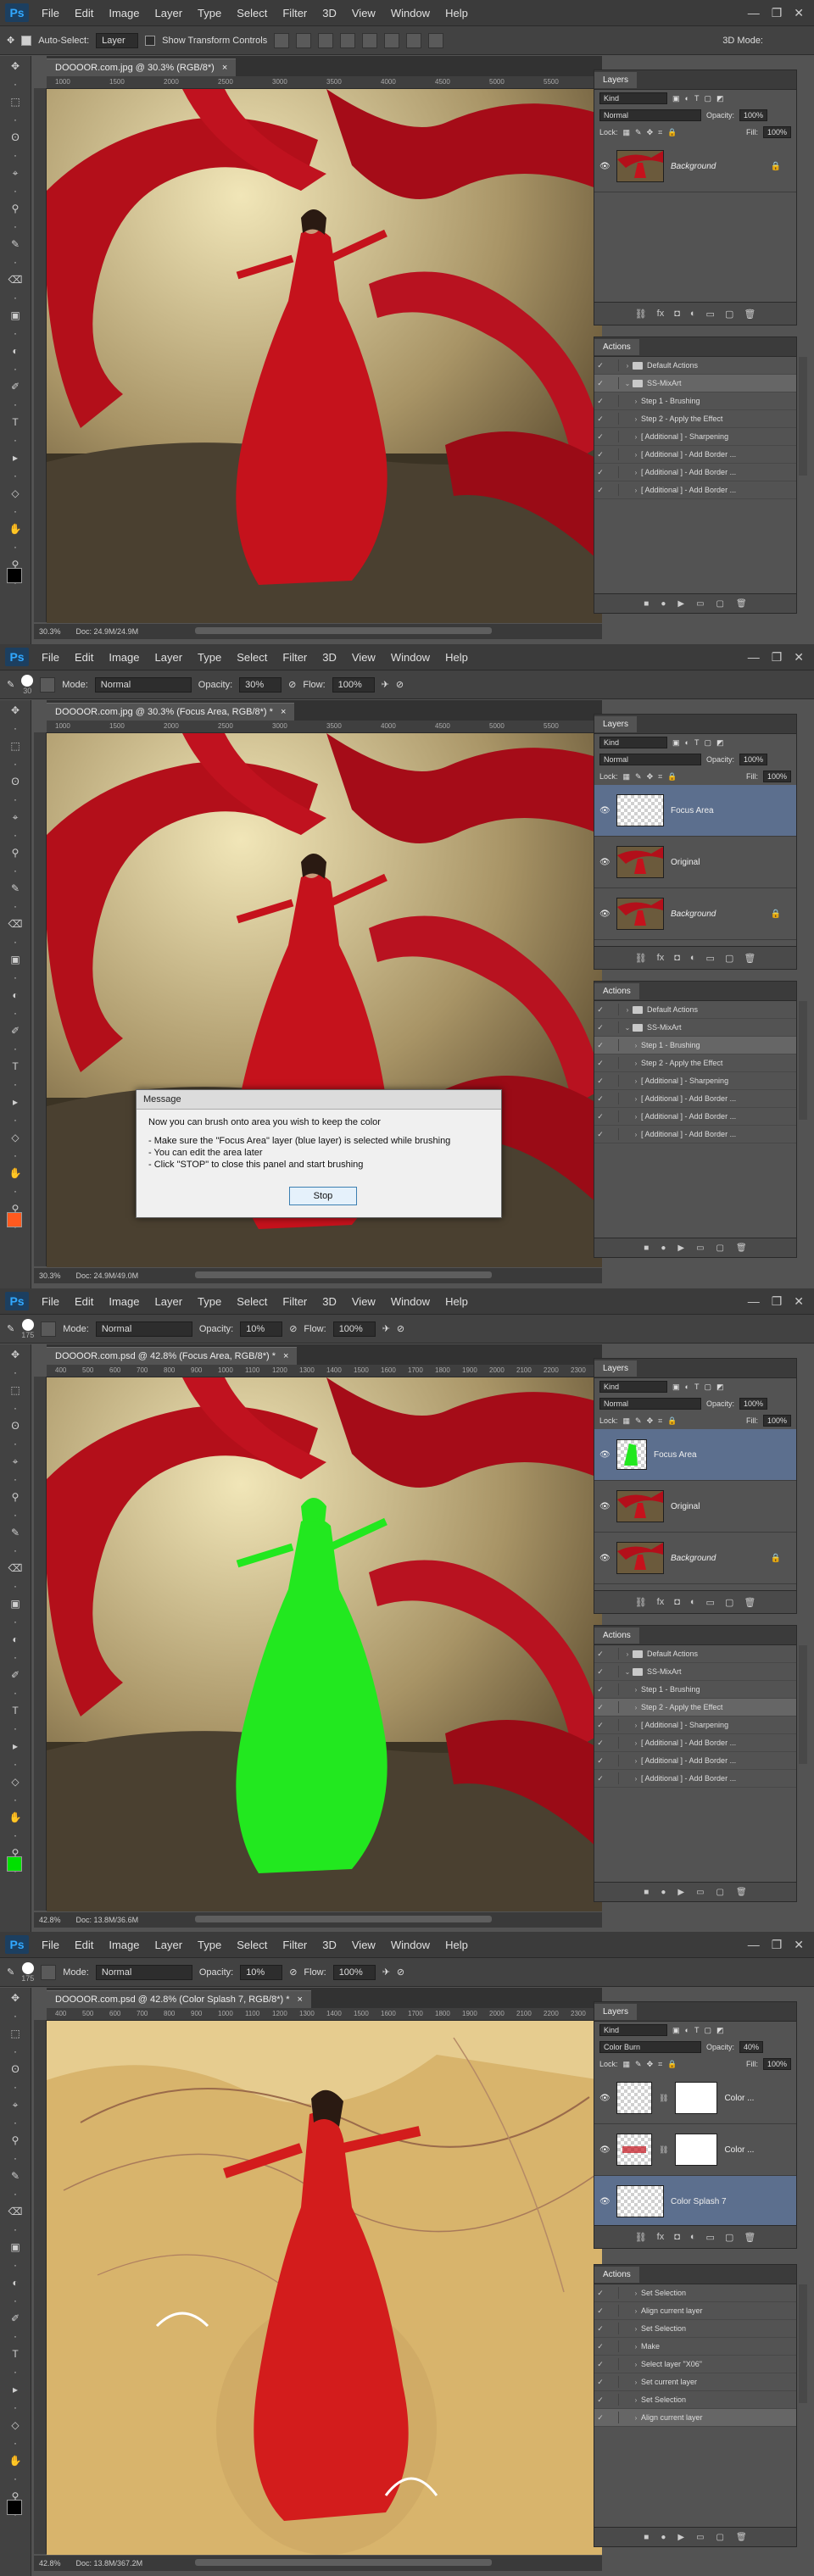 This screenshot has height=2576, width=814. What do you see at coordinates (324, 2288) in the screenshot?
I see `image-canvas` at bounding box center [324, 2288].